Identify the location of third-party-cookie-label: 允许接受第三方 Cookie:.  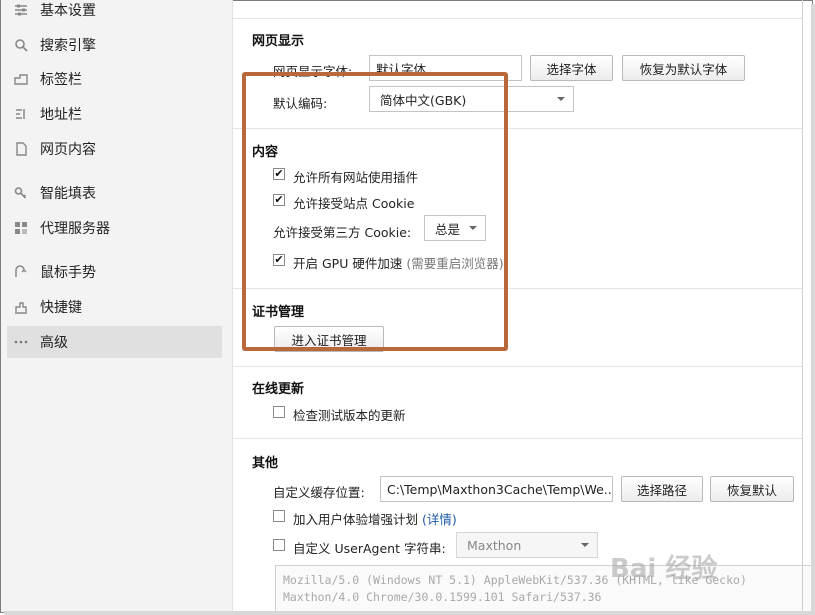
(342, 232).